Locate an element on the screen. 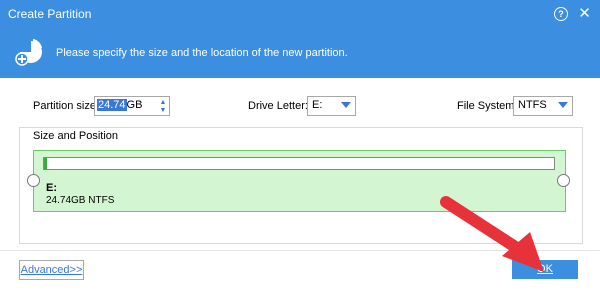 The width and height of the screenshot is (600, 291). file-system-select: NTFS is located at coordinates (543, 106).